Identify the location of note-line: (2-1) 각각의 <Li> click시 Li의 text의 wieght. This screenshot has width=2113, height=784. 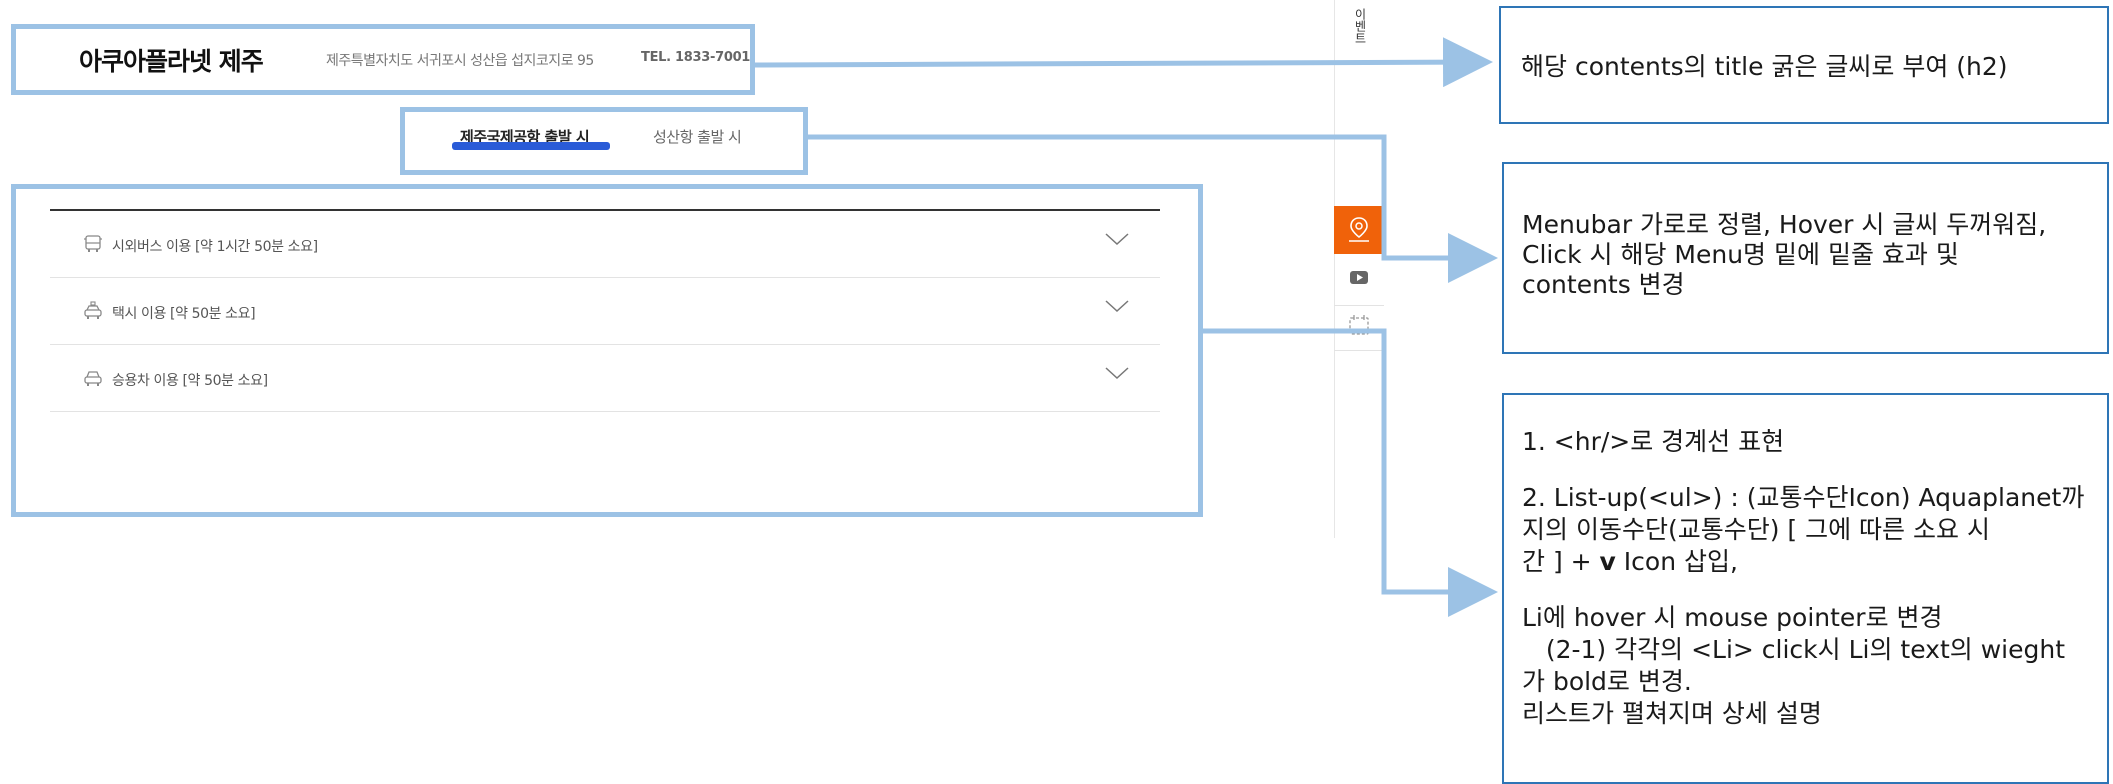
(1793, 649).